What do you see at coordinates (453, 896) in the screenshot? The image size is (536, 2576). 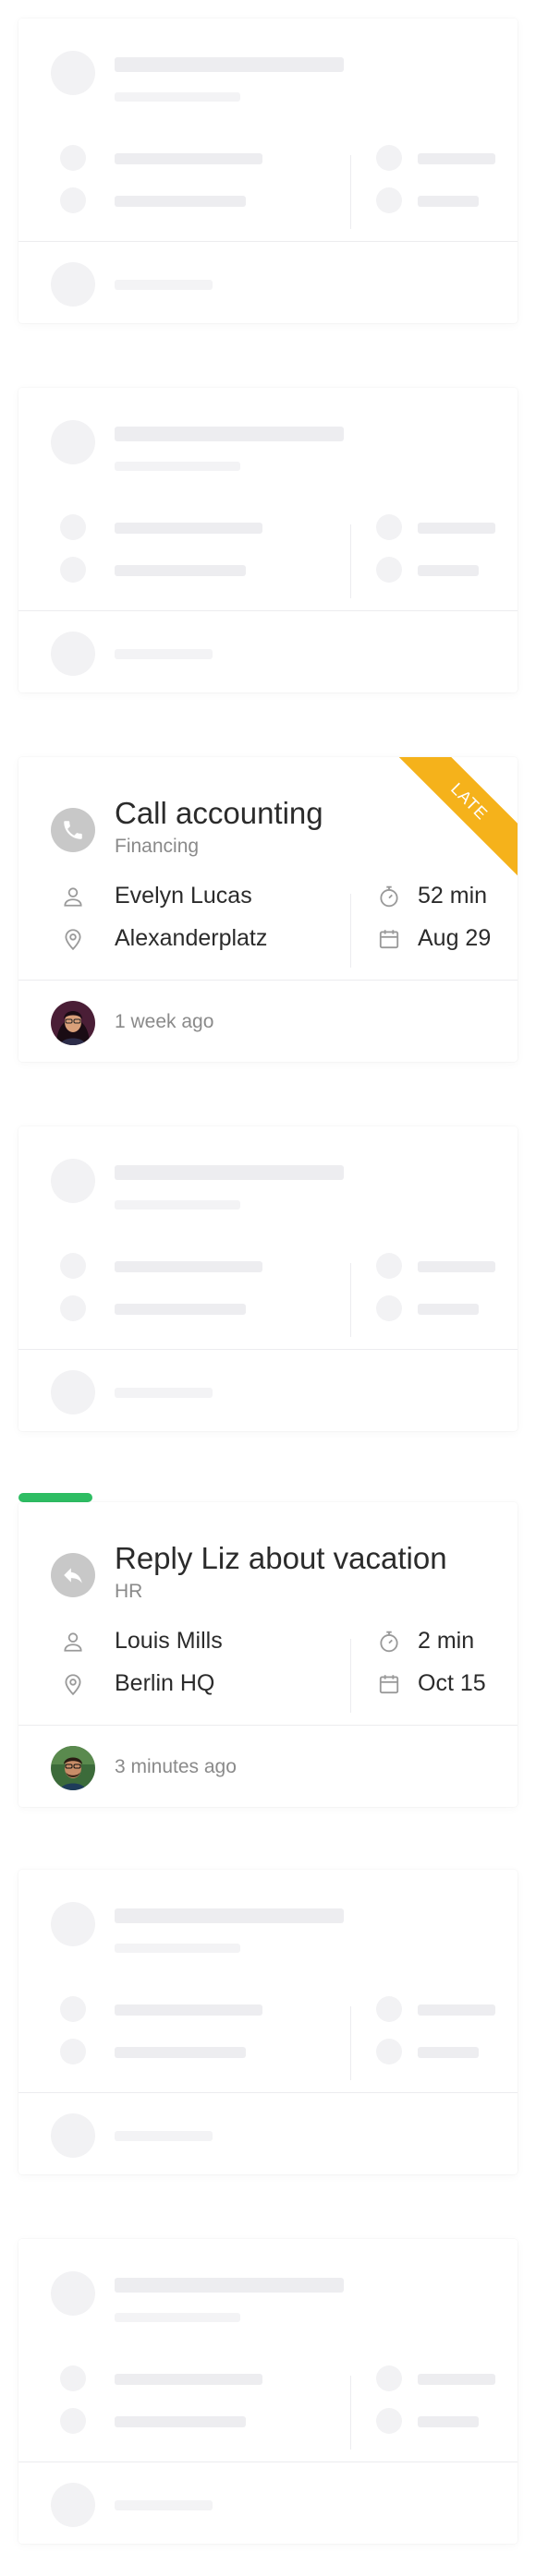 I see `task-duration: 52 min` at bounding box center [453, 896].